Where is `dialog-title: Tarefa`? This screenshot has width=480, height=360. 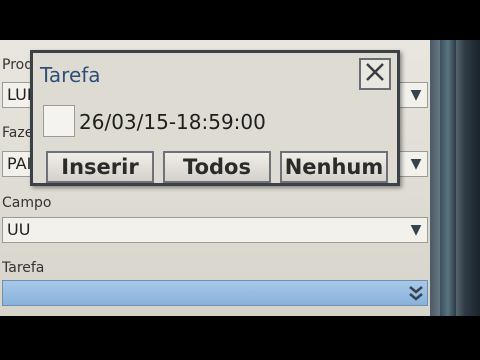
dialog-title: Tarefa is located at coordinates (70, 75).